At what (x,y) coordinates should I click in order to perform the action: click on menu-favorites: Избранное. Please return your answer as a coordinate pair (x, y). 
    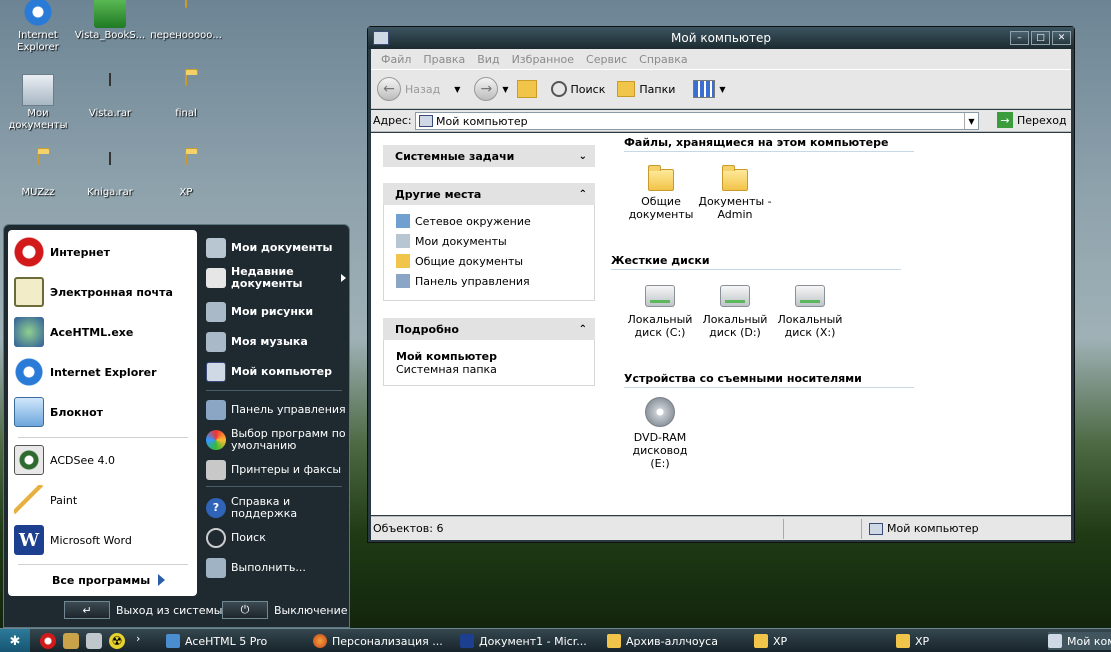
    Looking at the image, I should click on (543, 59).